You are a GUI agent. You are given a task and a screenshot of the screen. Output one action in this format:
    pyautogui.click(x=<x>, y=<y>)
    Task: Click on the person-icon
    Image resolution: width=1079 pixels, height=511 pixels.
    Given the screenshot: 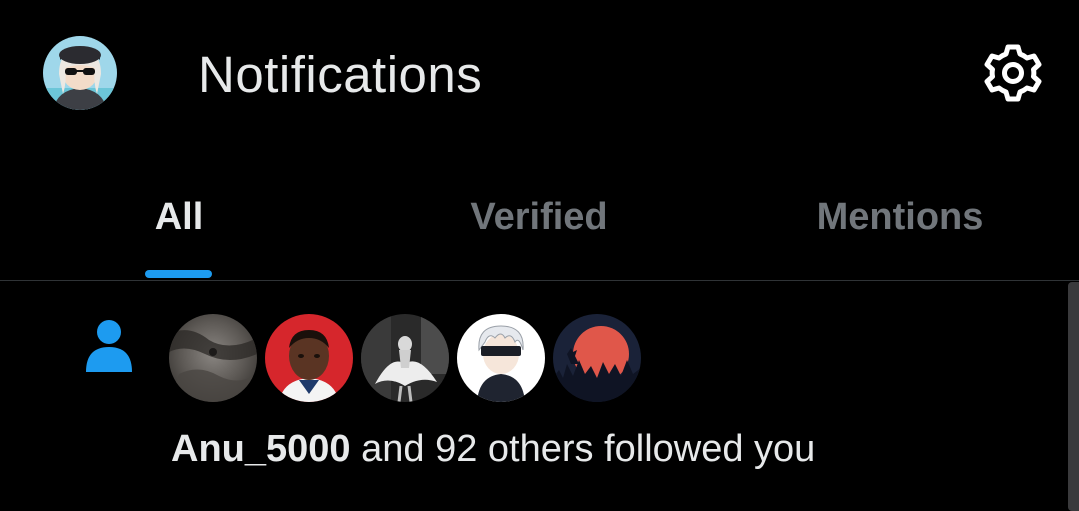 What is the action you would take?
    pyautogui.click(x=109, y=346)
    